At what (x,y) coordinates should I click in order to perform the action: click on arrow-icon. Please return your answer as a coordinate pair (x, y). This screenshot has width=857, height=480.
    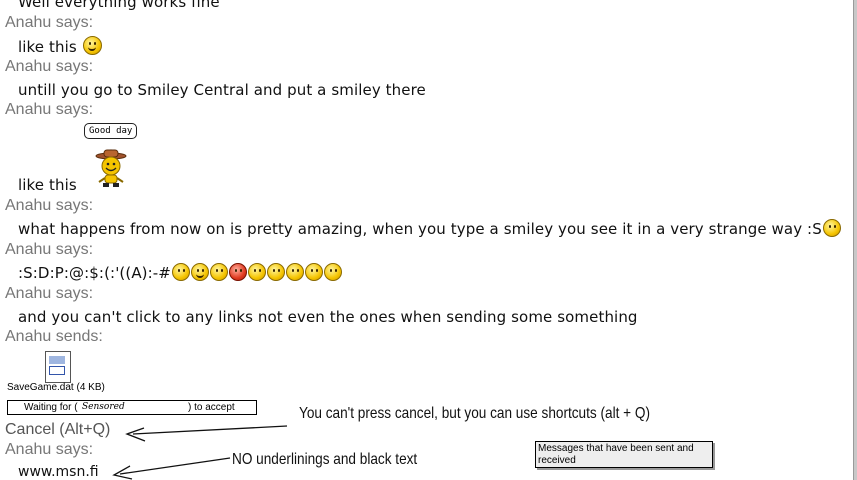
    Looking at the image, I should click on (200, 452).